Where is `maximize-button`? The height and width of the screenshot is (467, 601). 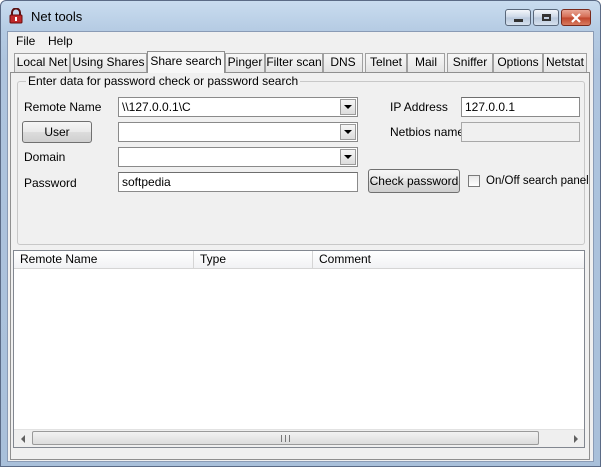
maximize-button is located at coordinates (546, 17).